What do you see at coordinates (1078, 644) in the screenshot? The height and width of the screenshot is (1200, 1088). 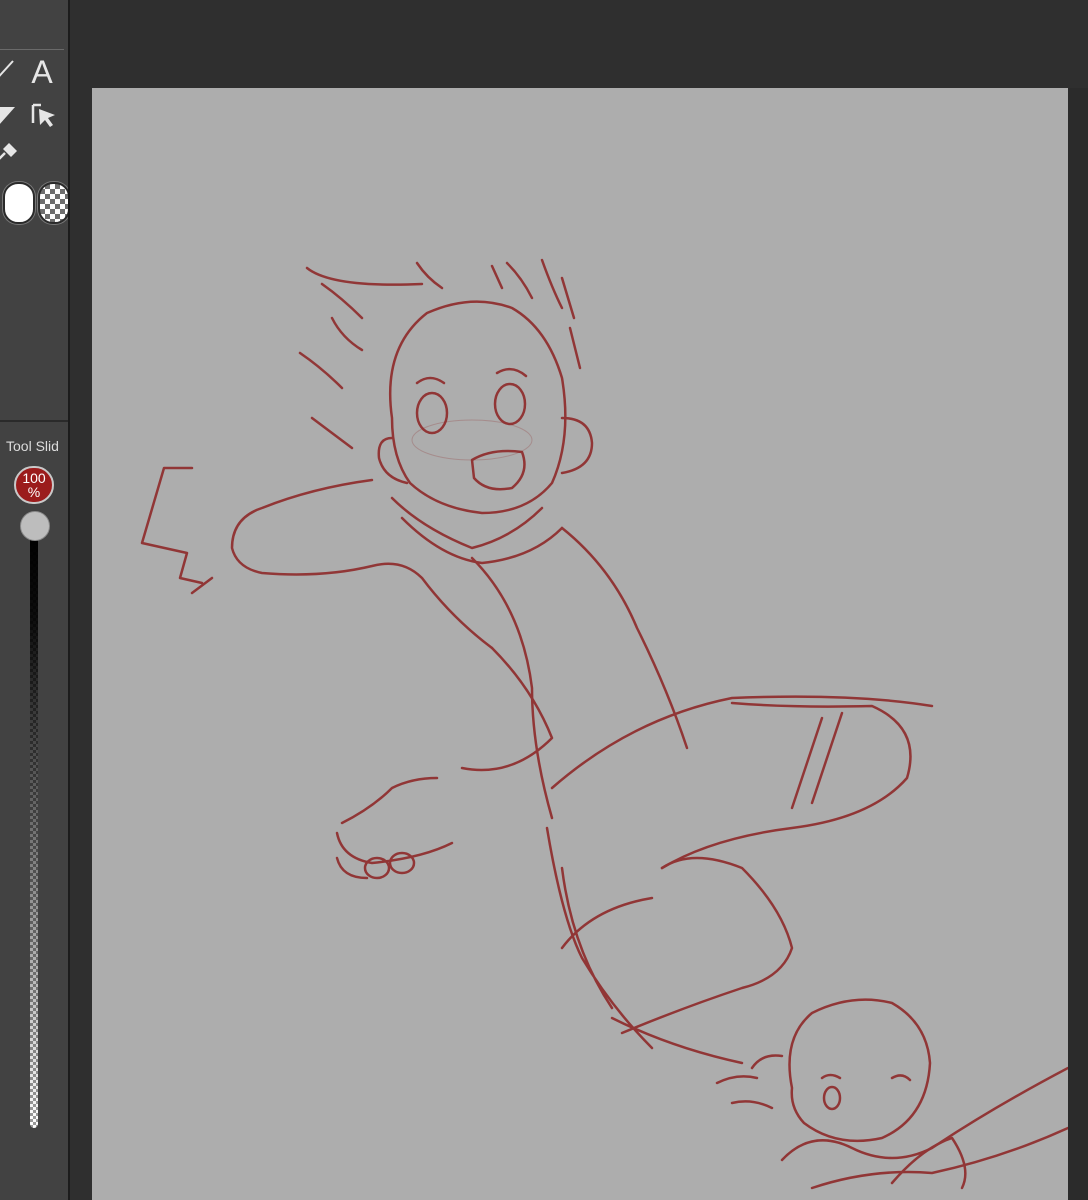 I see `canvas-right-edge` at bounding box center [1078, 644].